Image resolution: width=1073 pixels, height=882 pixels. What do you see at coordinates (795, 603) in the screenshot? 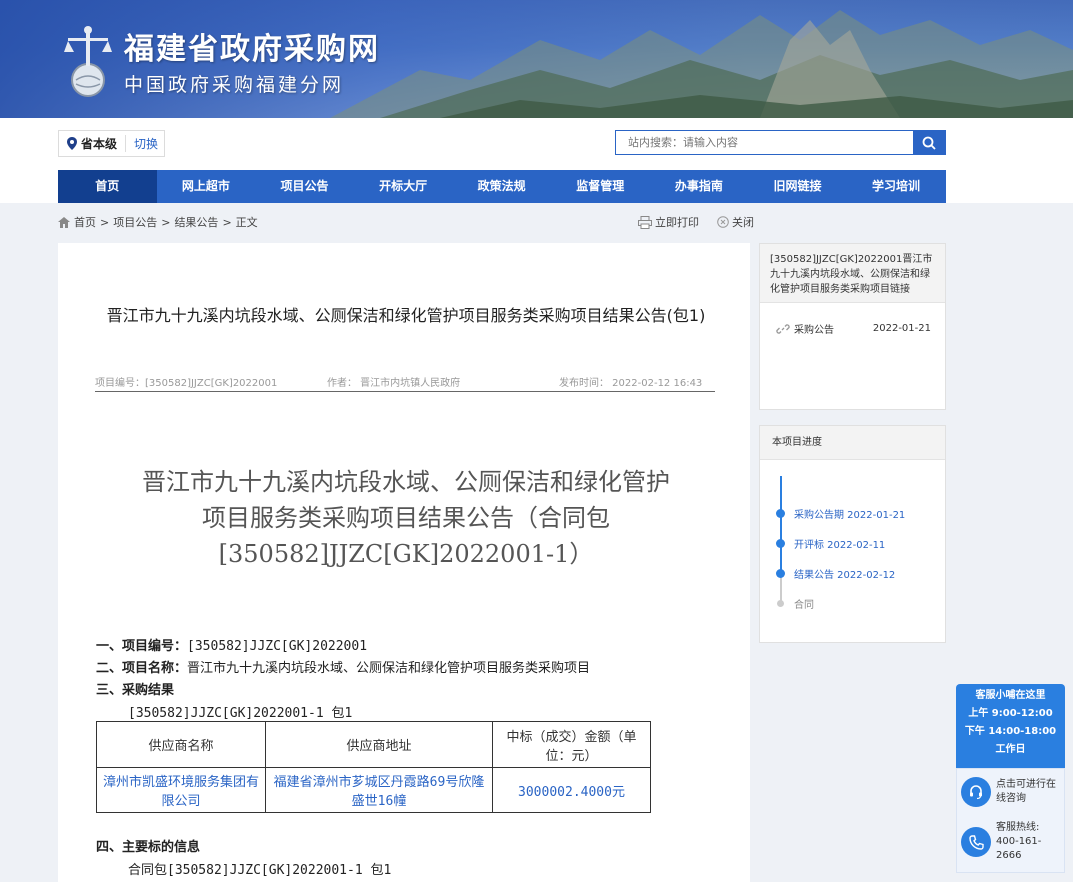
I see `progress-step: 合同` at bounding box center [795, 603].